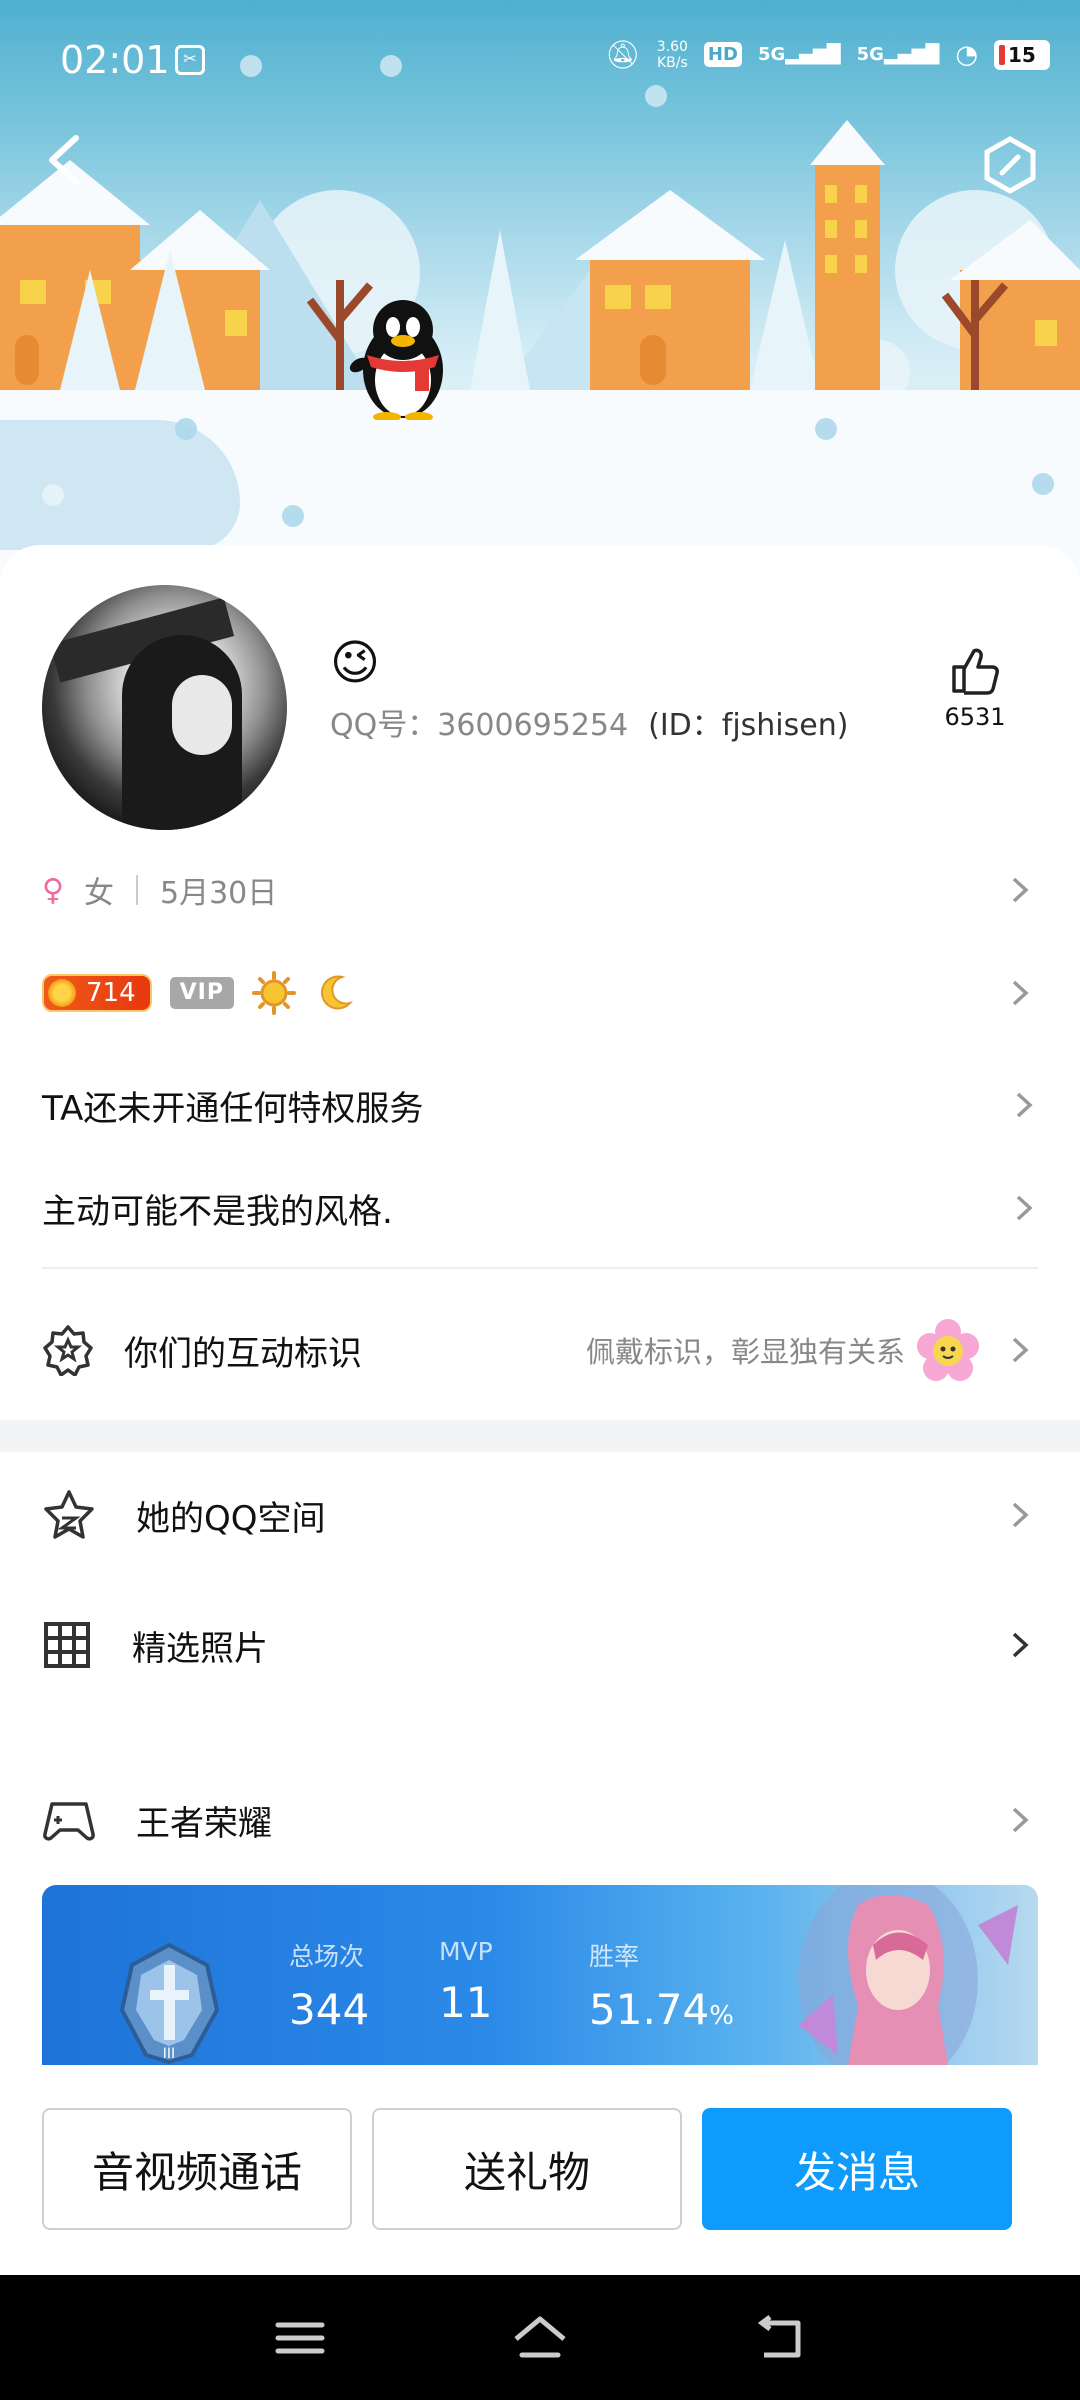 The height and width of the screenshot is (2400, 1080). I want to click on status-time: 02:01, so click(115, 60).